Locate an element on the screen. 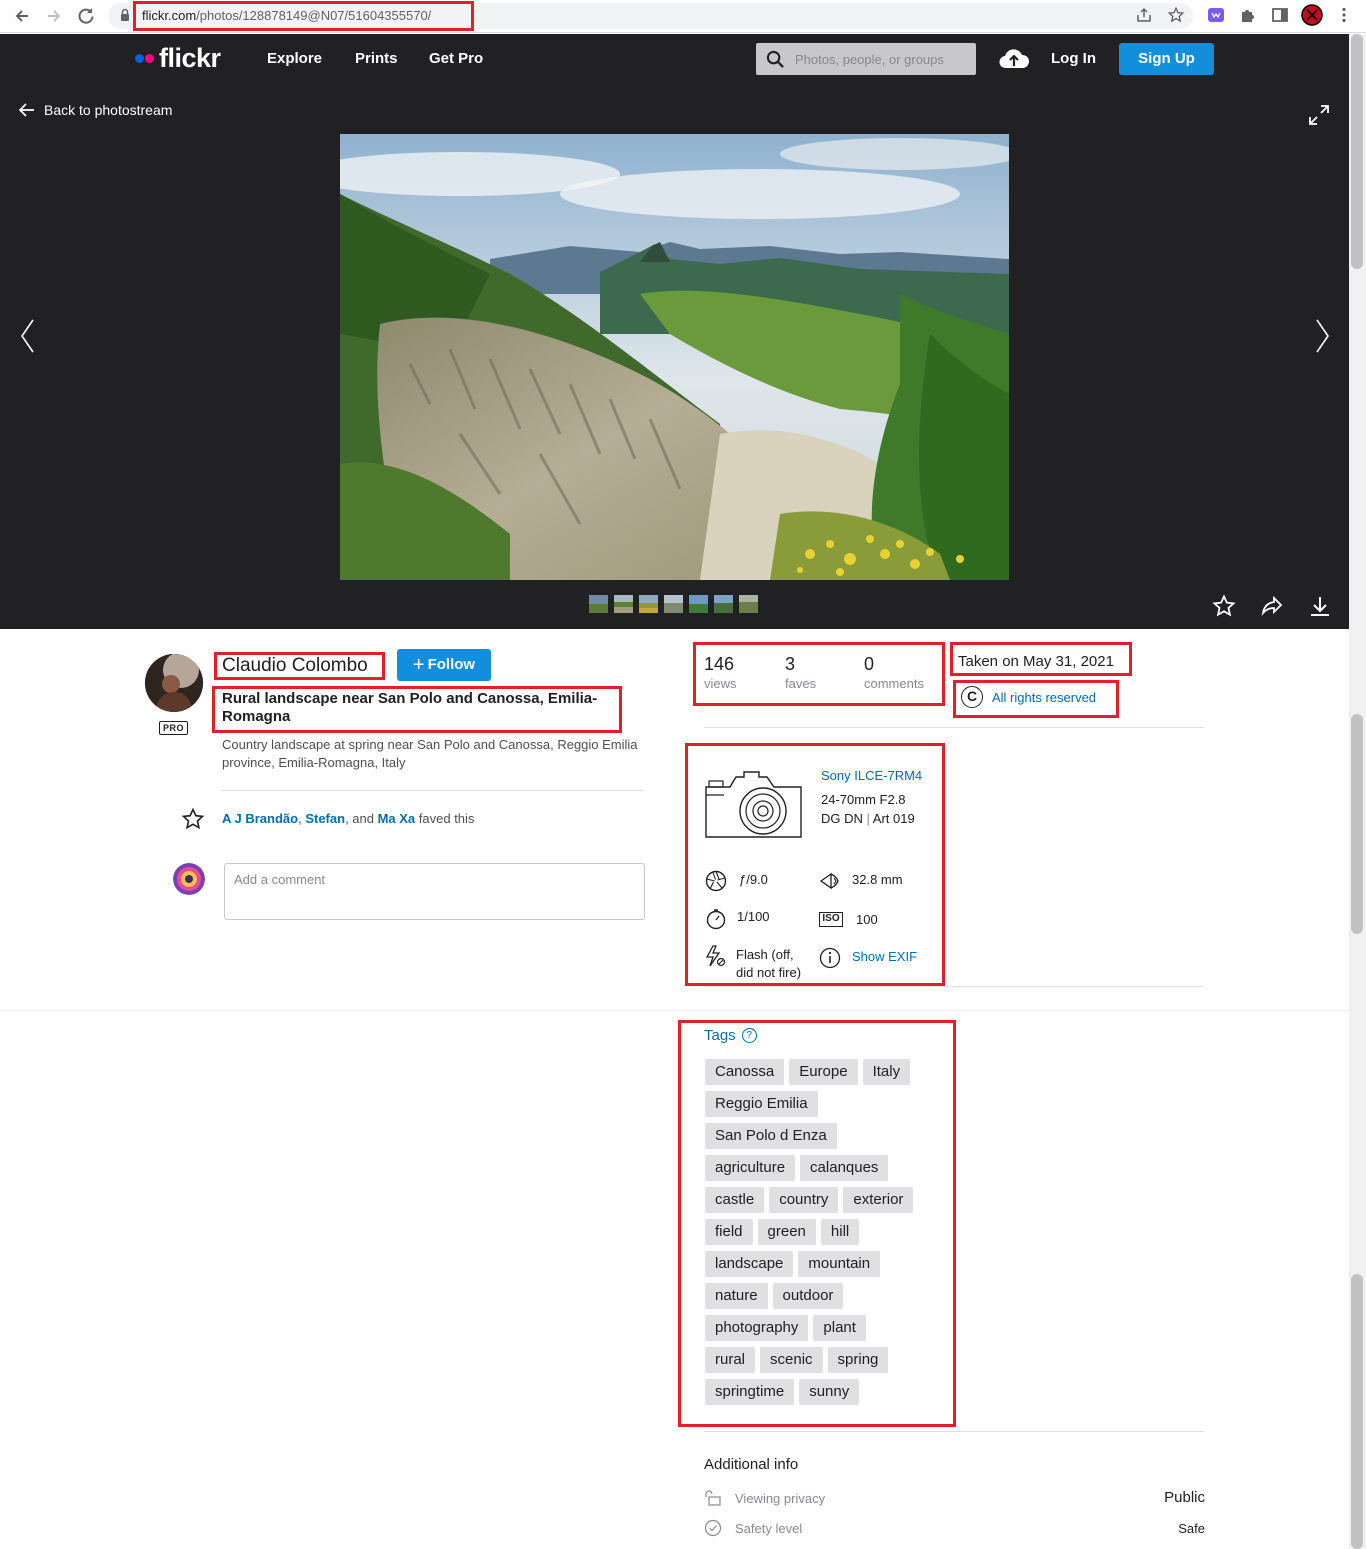 The image size is (1366, 1549). tag-chip: green is located at coordinates (786, 1232).